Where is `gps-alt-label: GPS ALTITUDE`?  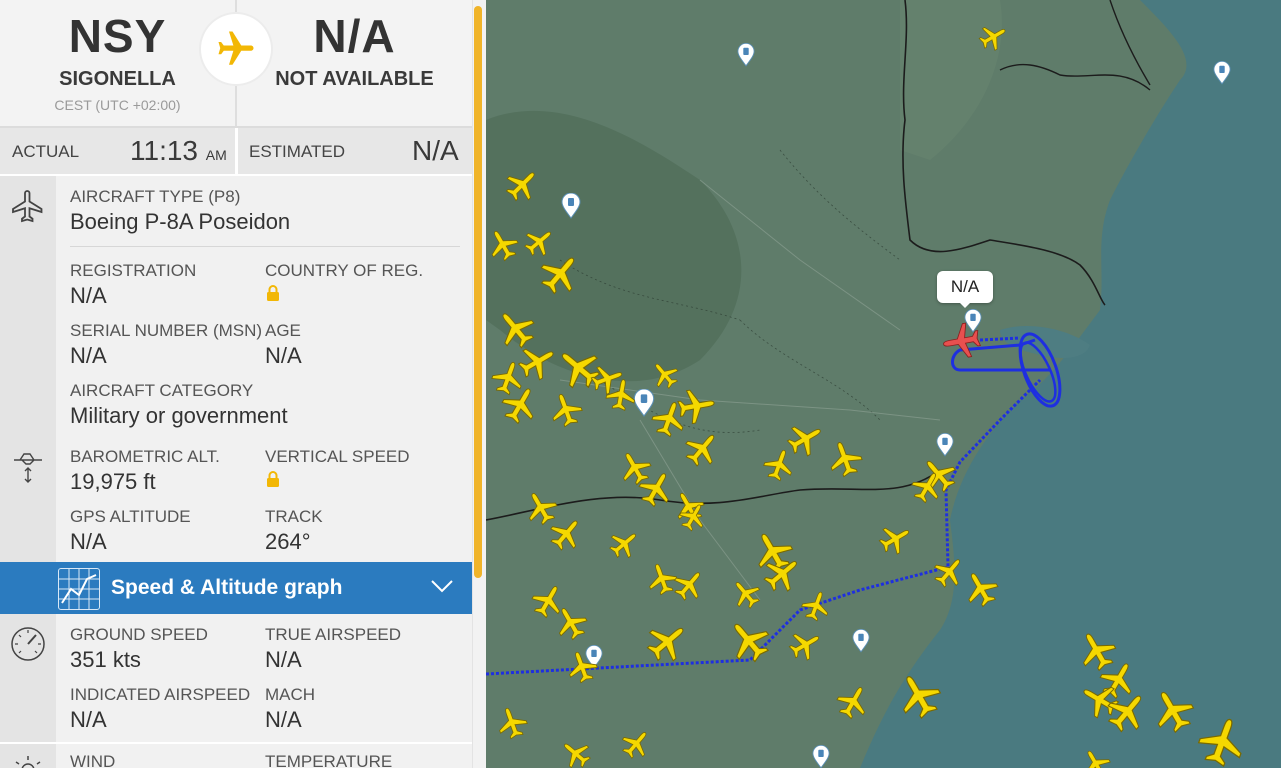 gps-alt-label: GPS ALTITUDE is located at coordinates (130, 516).